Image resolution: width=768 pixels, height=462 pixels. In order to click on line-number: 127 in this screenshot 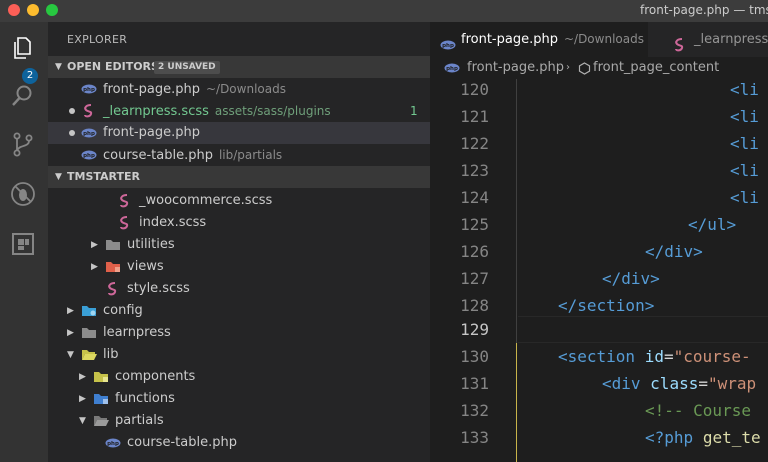, I will do `click(474, 278)`.